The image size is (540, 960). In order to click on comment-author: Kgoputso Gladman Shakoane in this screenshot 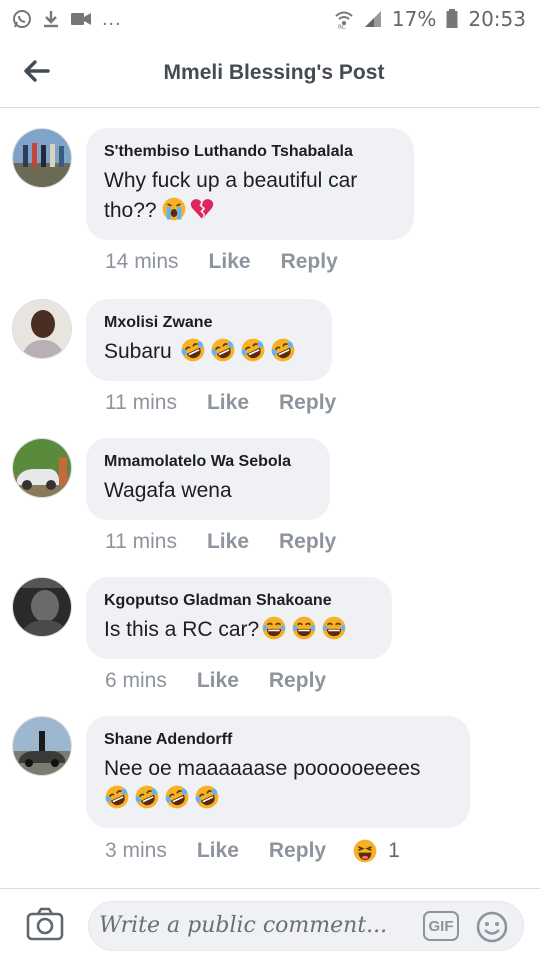, I will do `click(238, 601)`.